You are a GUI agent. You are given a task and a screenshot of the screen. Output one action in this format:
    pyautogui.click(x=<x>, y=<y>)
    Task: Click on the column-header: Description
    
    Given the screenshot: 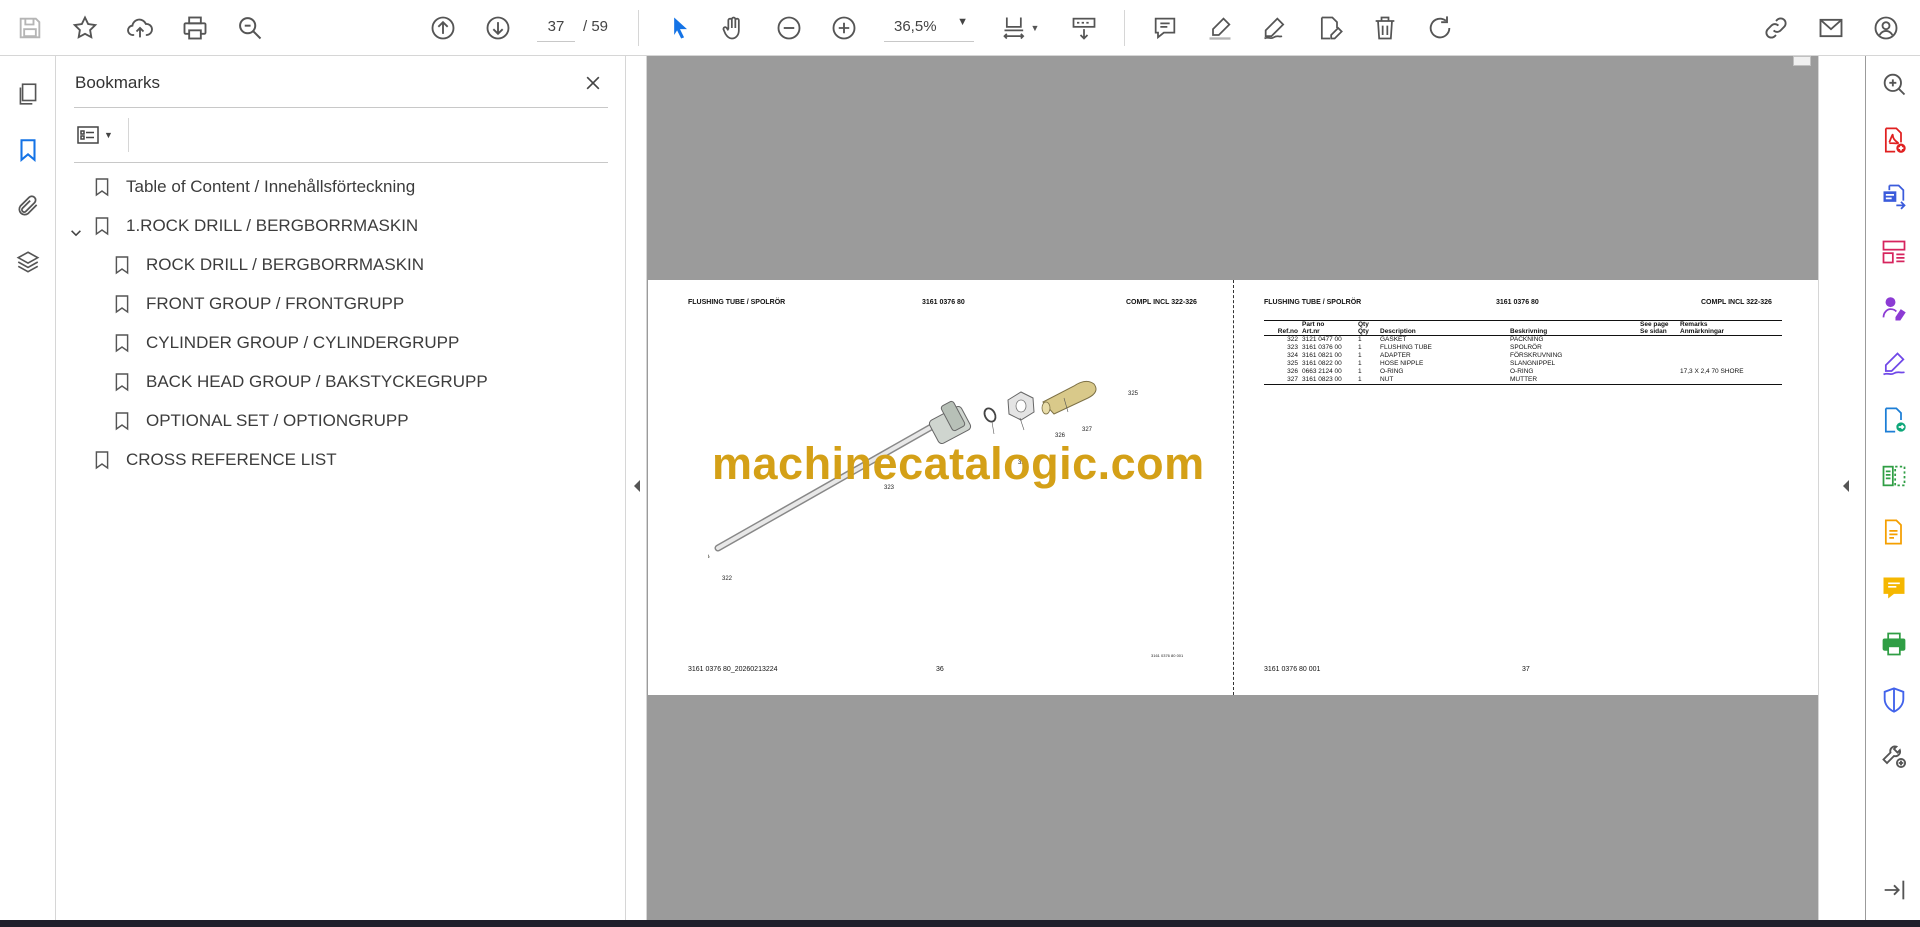 What is the action you would take?
    pyautogui.click(x=1398, y=331)
    